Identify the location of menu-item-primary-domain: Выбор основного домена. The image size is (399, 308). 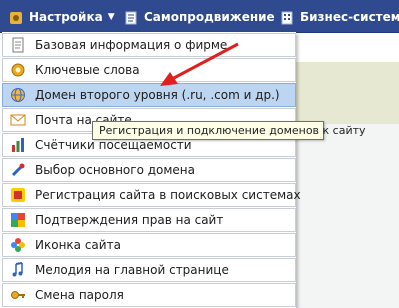
(149, 170).